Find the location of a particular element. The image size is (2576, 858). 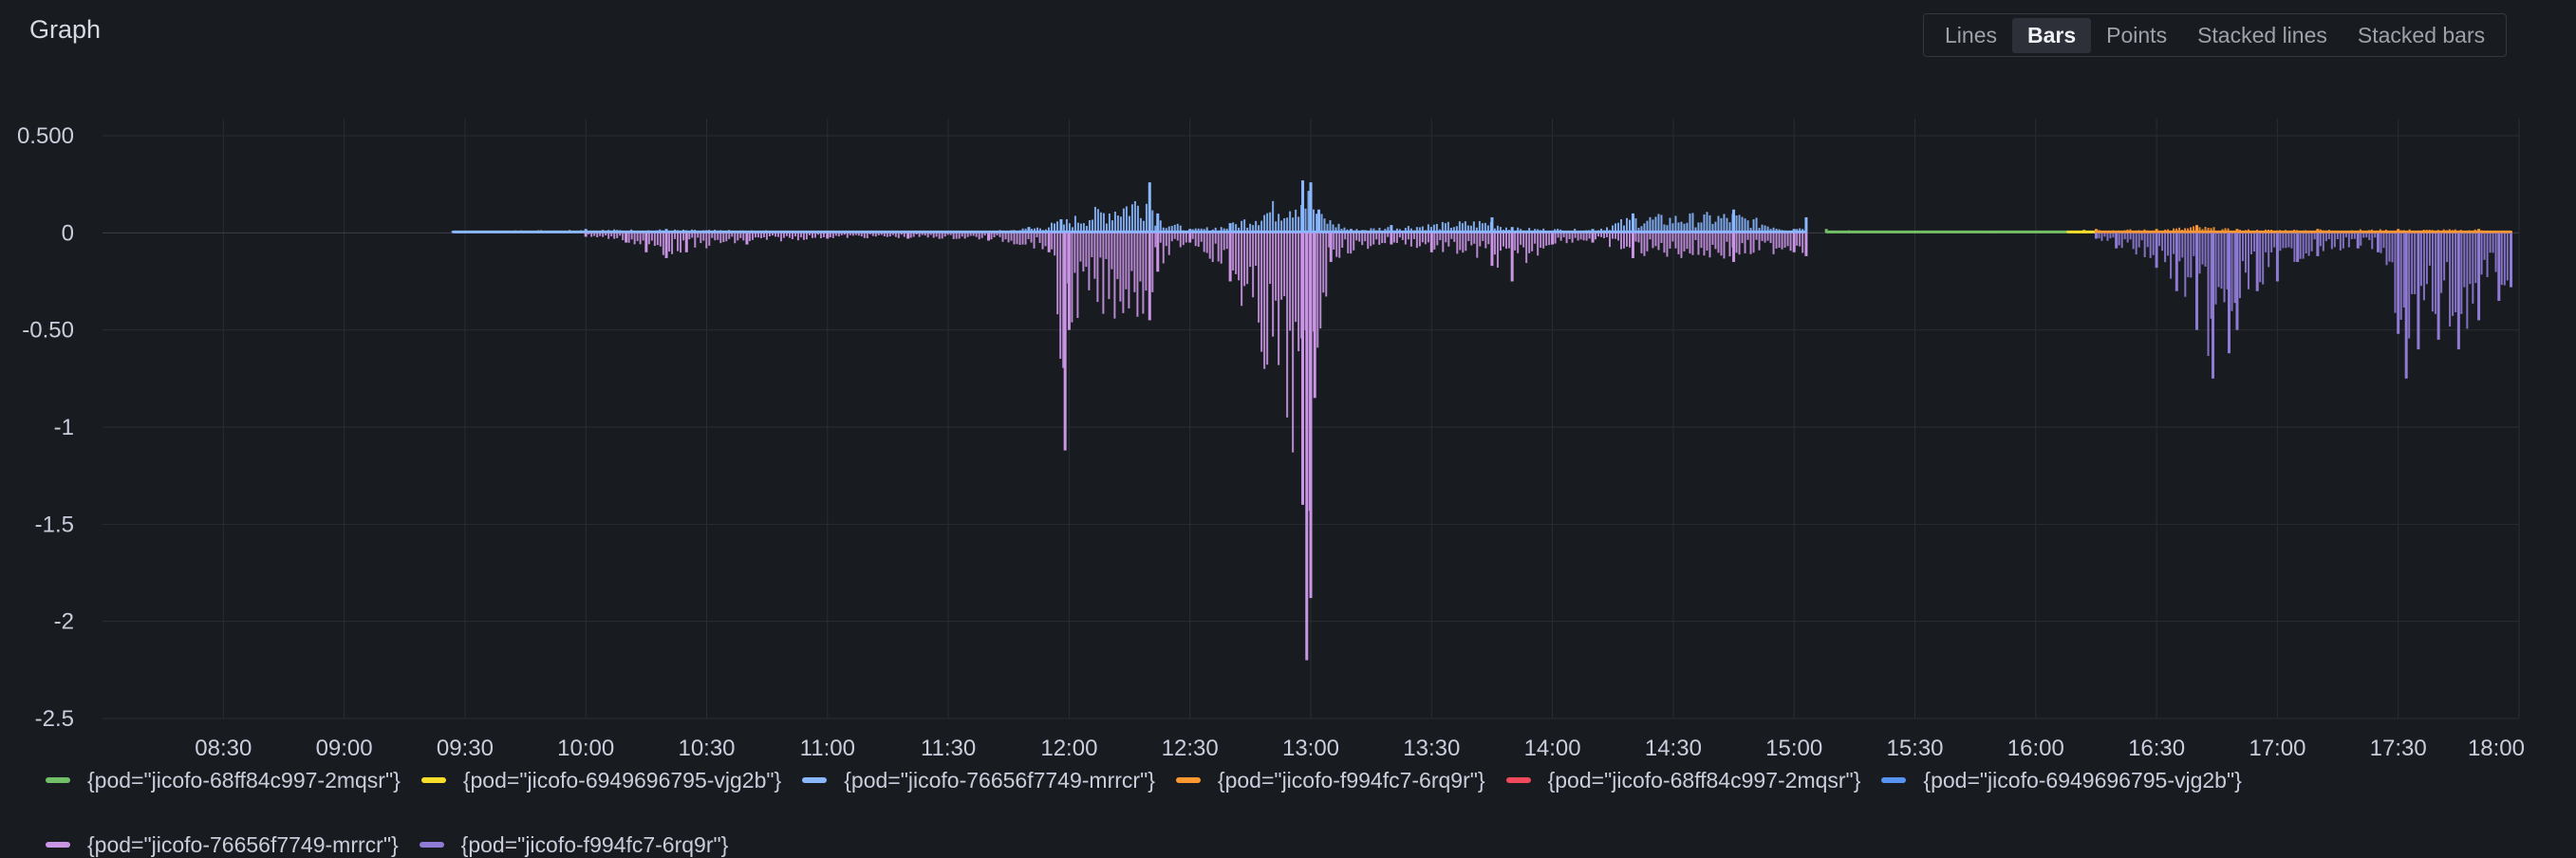

x-tick-label: 15:00 is located at coordinates (1793, 747).